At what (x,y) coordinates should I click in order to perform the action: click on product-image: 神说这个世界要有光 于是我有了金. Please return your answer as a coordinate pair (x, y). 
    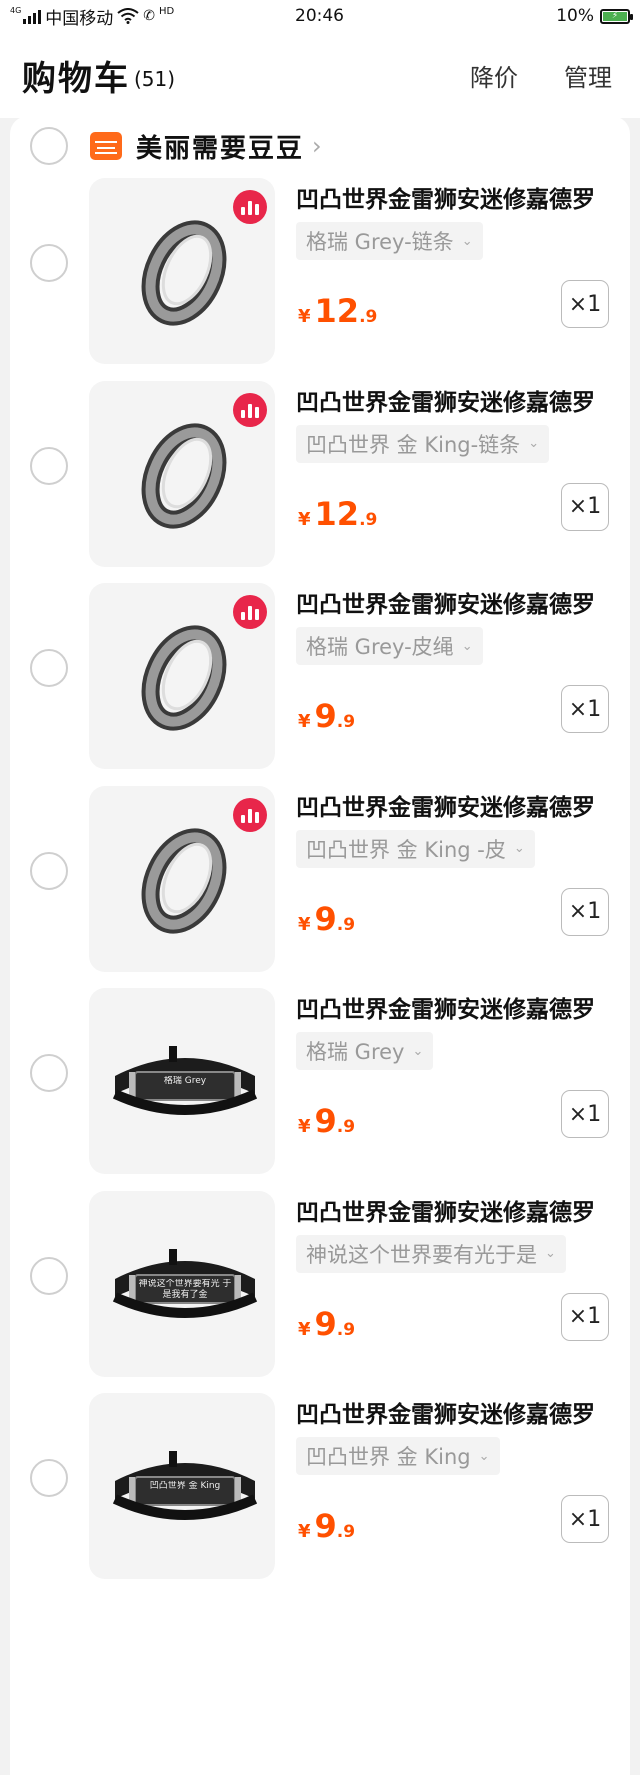
    Looking at the image, I should click on (182, 1283).